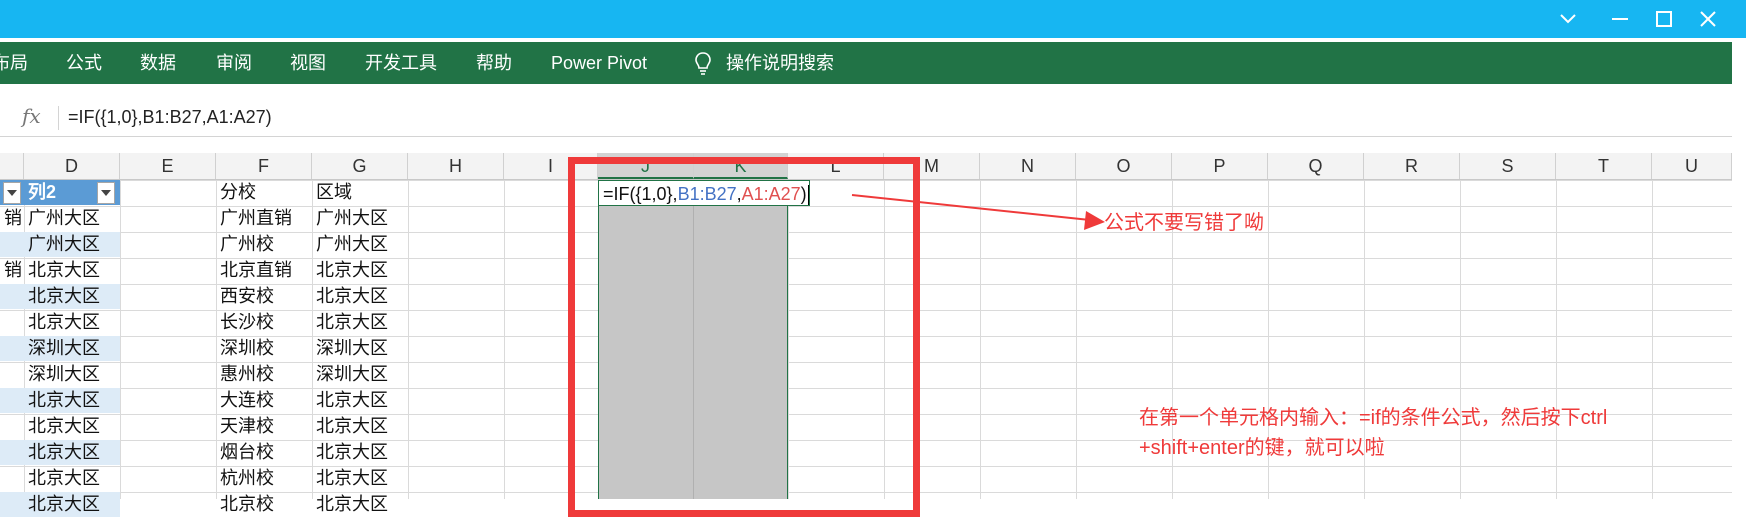 Image resolution: width=1746 pixels, height=517 pixels. What do you see at coordinates (264, 452) in the screenshot?
I see `table-cell-f: 烟台校` at bounding box center [264, 452].